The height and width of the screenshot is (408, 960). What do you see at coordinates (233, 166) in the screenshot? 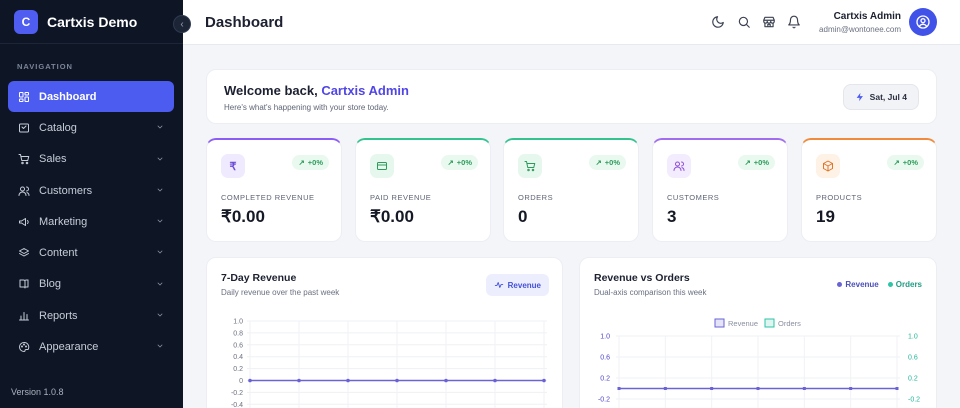
I see `rupee-icon: ₹` at bounding box center [233, 166].